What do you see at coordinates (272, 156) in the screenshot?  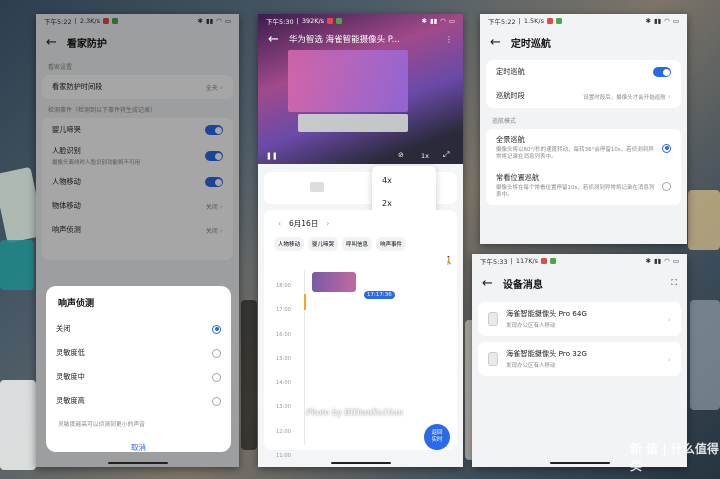 I see `pause-icon: ❚❚` at bounding box center [272, 156].